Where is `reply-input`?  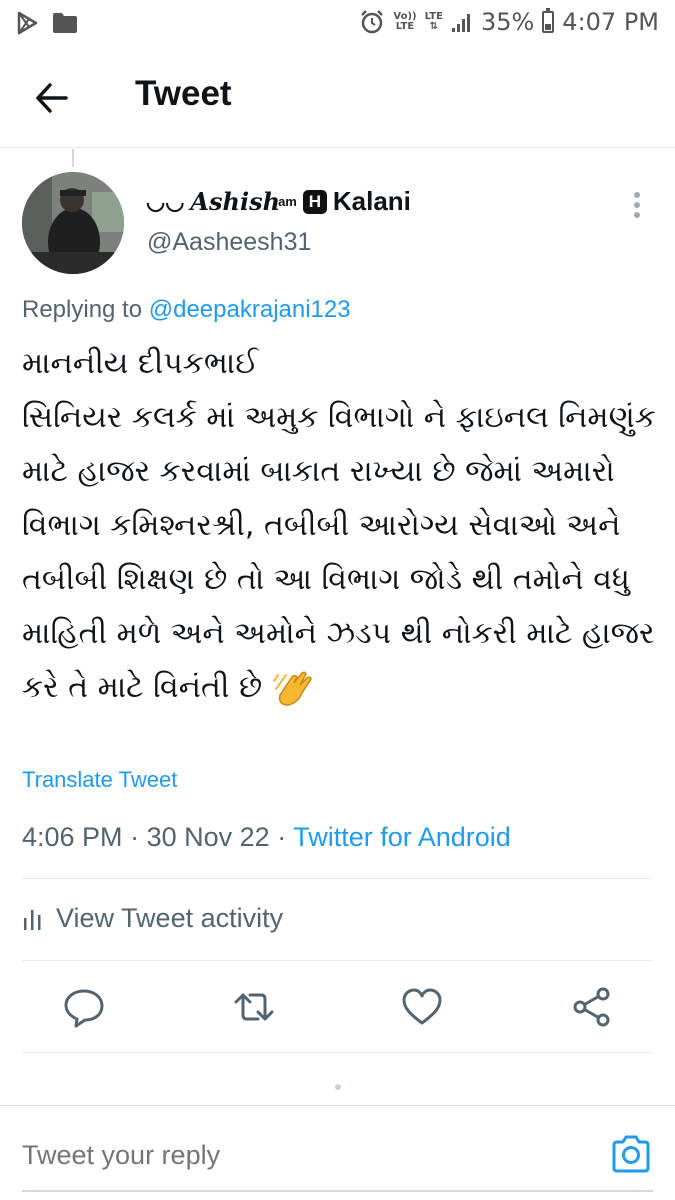
reply-input is located at coordinates (282, 1155).